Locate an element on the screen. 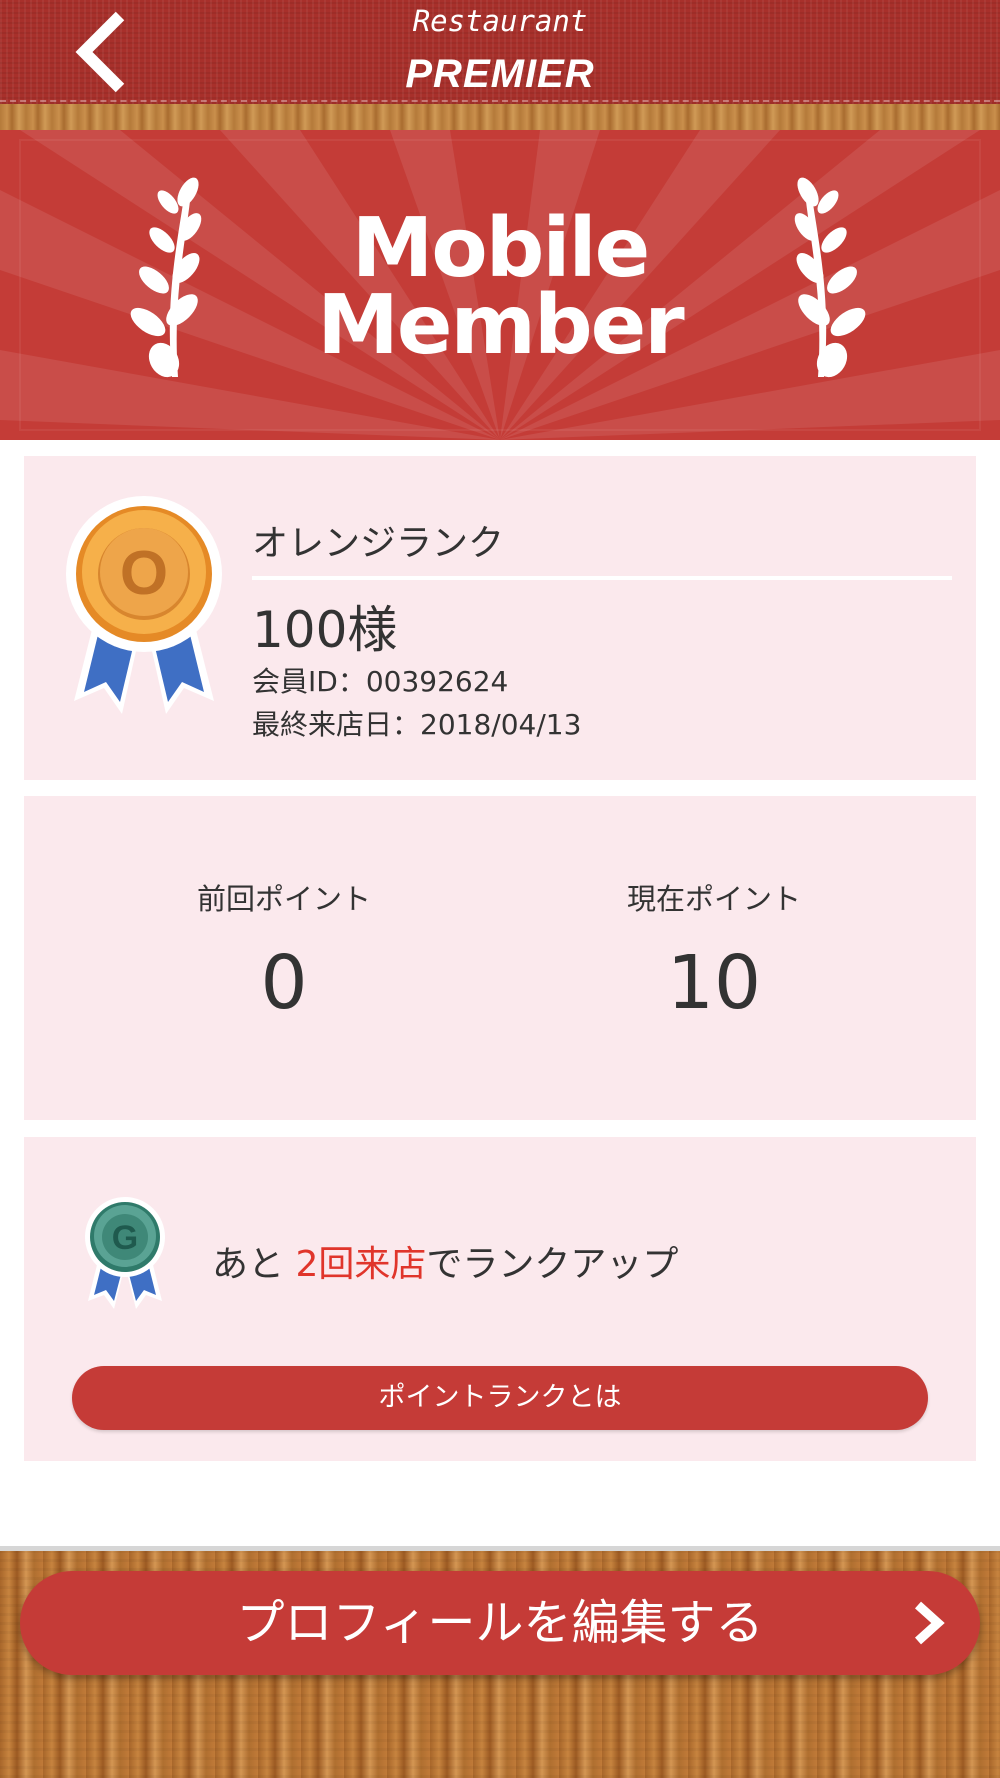 The image size is (1000, 1778). last-visit-date: 最終来店日：2018/04/13 is located at coordinates (417, 724).